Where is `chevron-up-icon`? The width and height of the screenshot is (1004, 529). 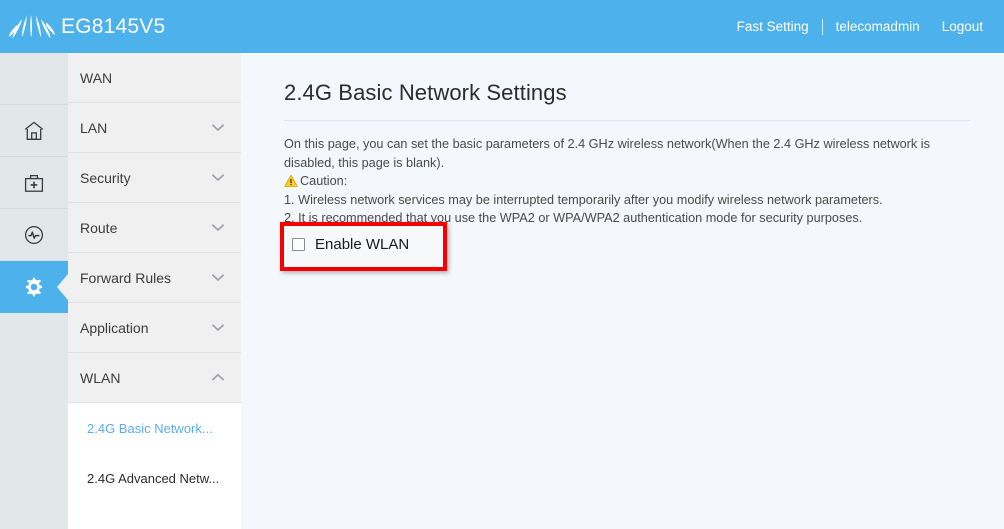
chevron-up-icon is located at coordinates (218, 378).